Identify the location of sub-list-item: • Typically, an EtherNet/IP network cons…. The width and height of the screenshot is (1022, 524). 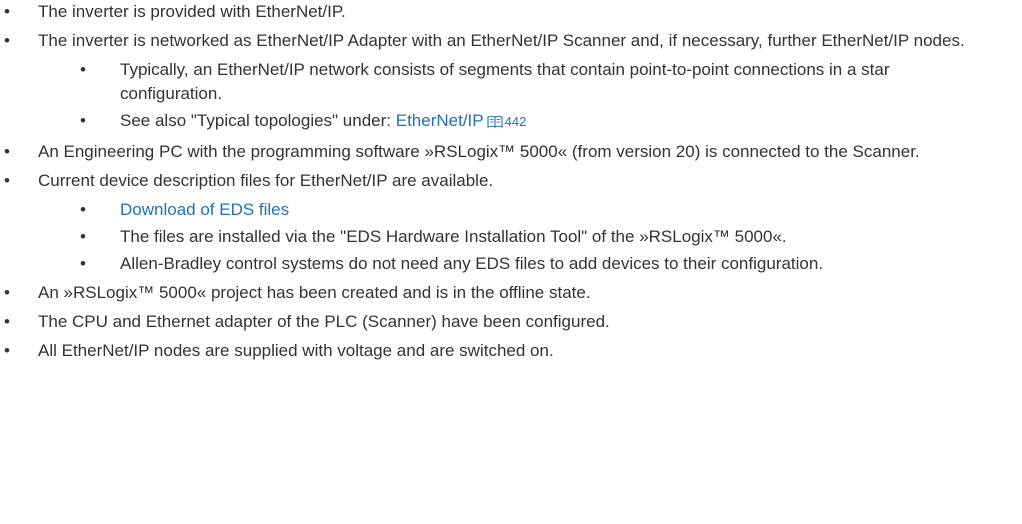
(529, 82).